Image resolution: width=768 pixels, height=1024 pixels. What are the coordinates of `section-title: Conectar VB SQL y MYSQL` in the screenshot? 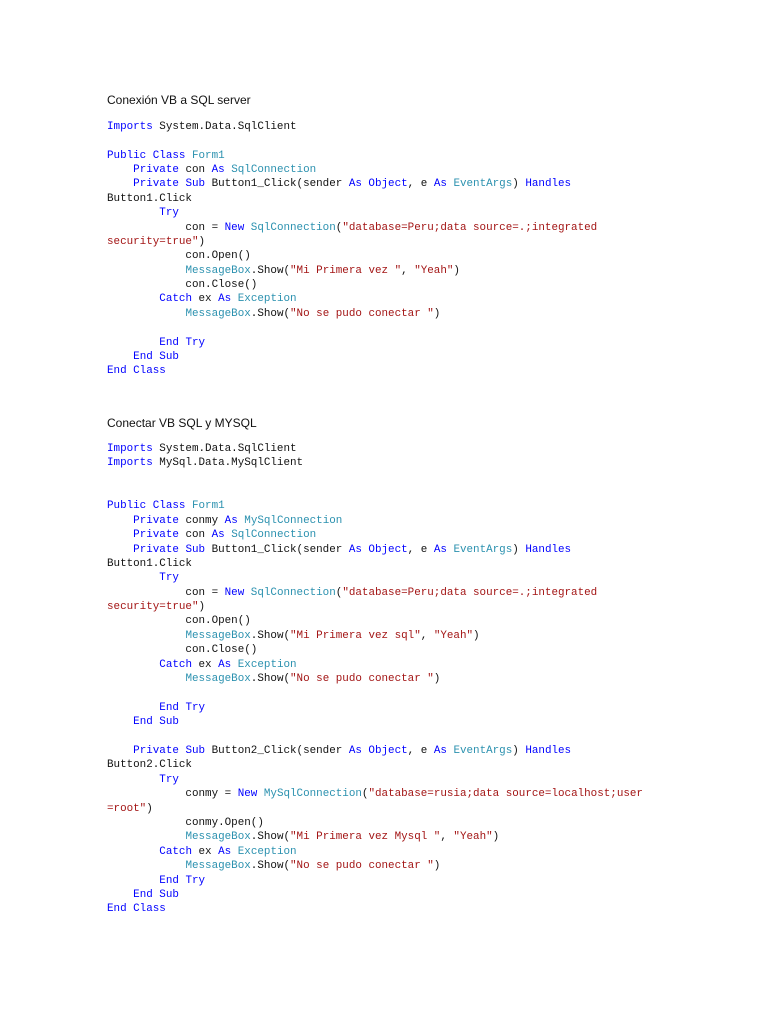 It's located at (182, 423).